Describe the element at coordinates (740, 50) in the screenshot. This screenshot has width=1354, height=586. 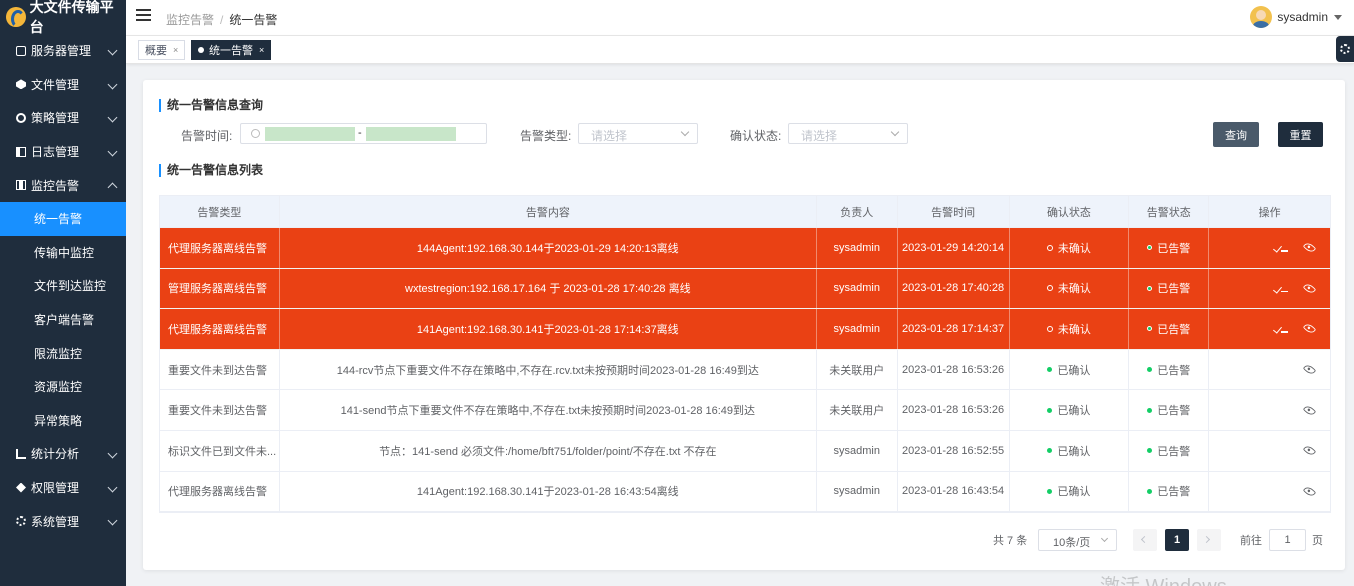
I see `tabs-bar: 概要 × 统一告警 ×` at that location.